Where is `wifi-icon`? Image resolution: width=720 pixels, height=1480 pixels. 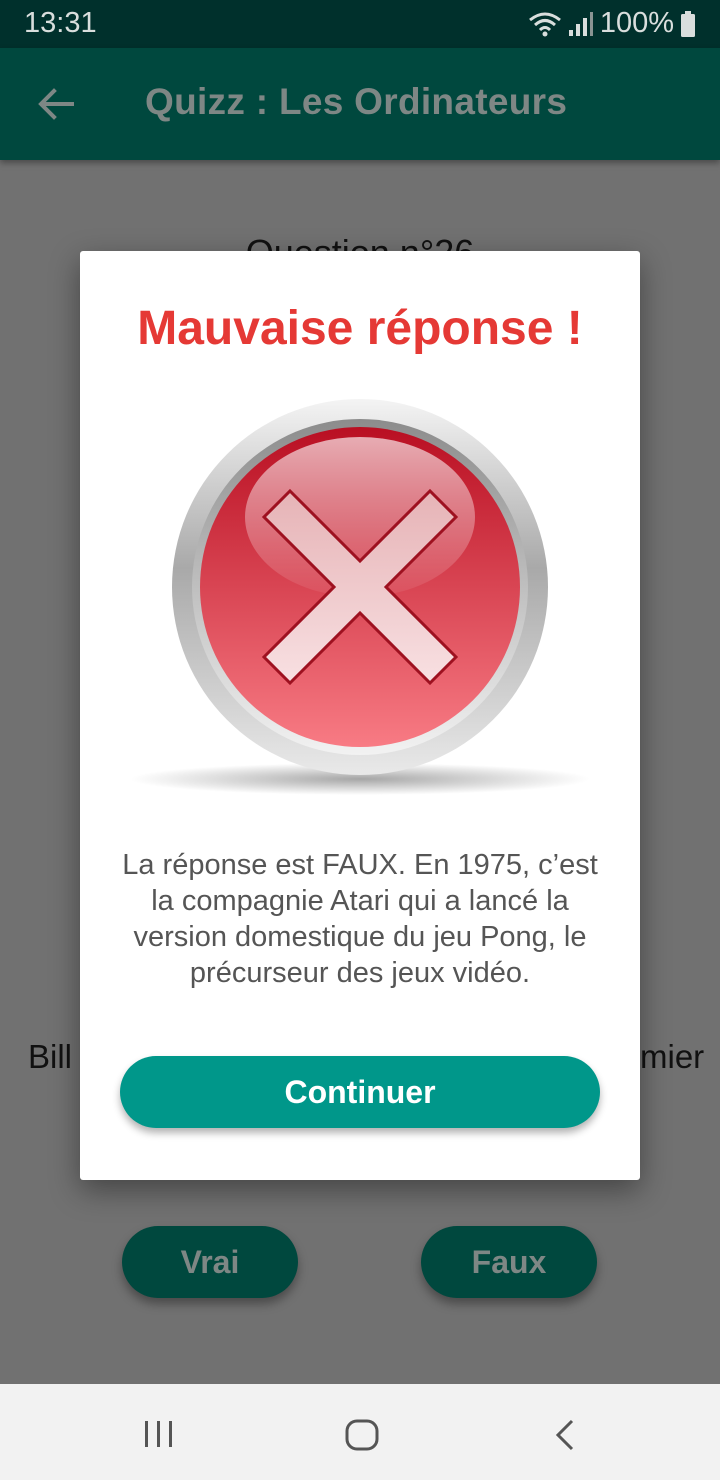
wifi-icon is located at coordinates (544, 24).